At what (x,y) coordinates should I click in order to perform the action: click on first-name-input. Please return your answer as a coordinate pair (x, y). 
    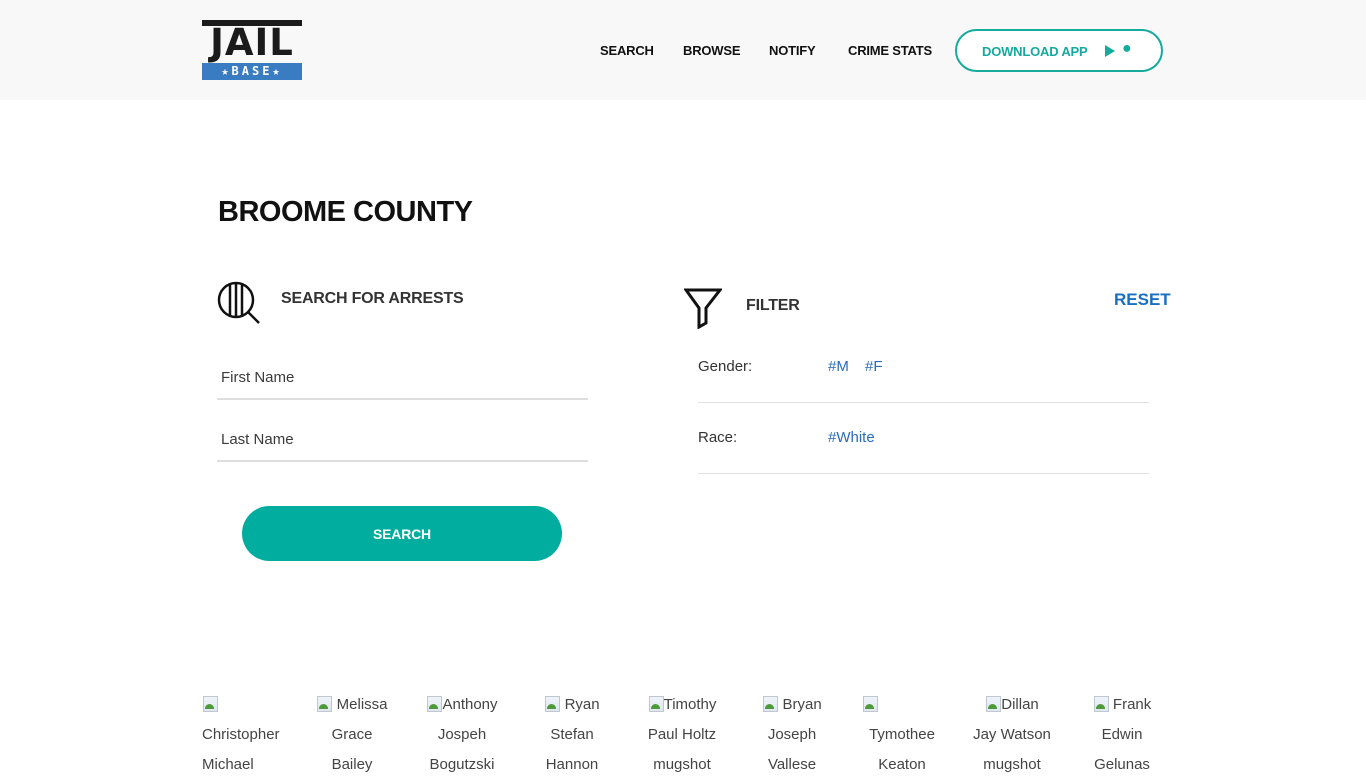
    Looking at the image, I should click on (402, 378).